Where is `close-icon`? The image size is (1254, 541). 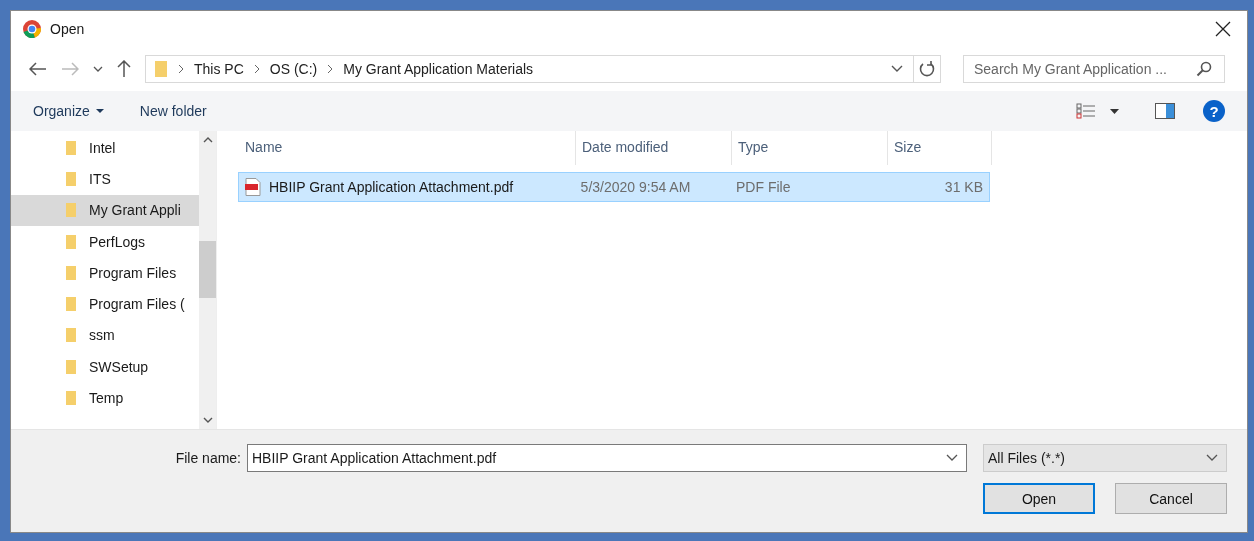 close-icon is located at coordinates (1223, 29).